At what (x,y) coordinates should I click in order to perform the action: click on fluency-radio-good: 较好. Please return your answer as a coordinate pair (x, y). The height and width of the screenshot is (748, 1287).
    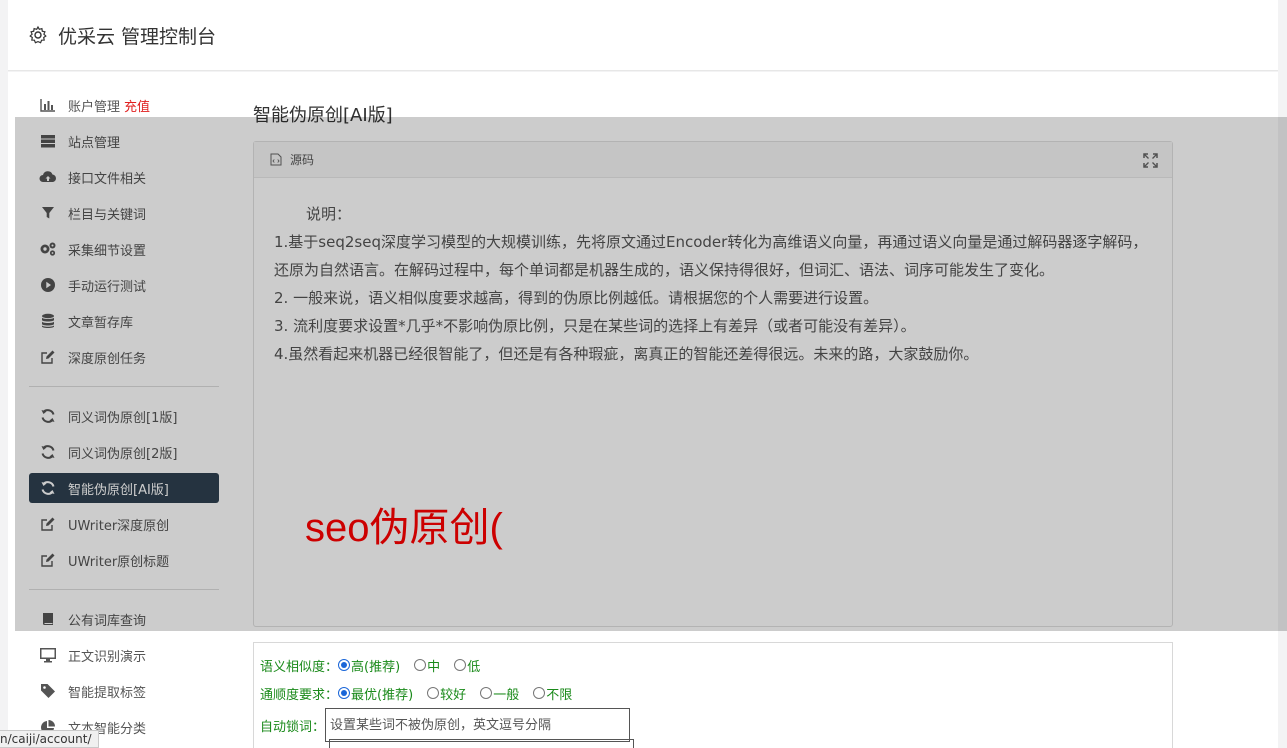
    Looking at the image, I should click on (446, 693).